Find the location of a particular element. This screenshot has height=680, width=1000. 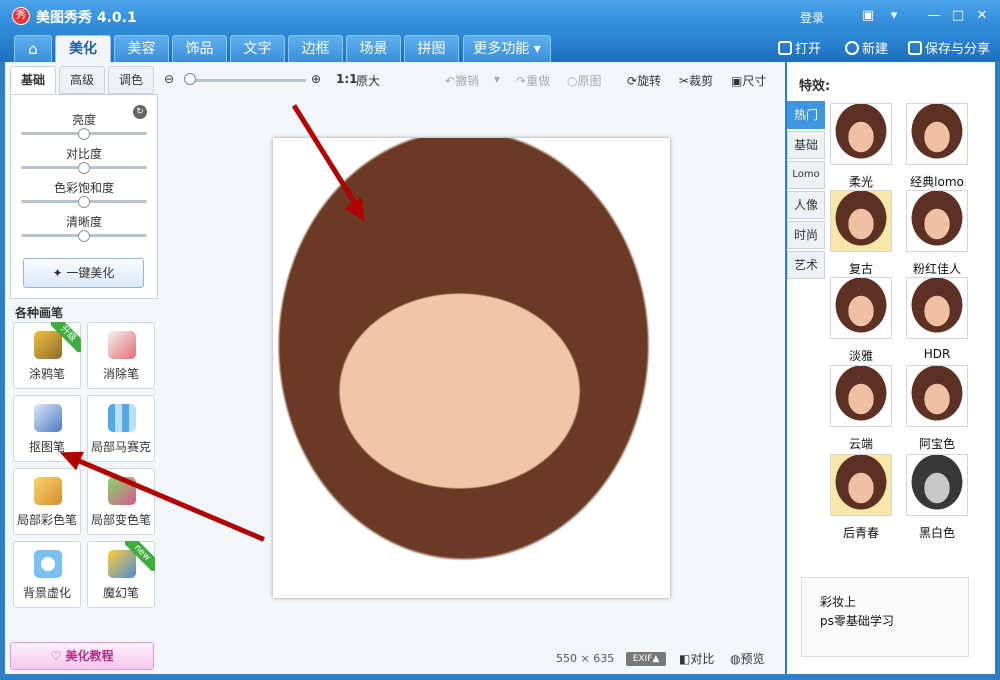

upgrade-badge: 升级 is located at coordinates (66, 337).